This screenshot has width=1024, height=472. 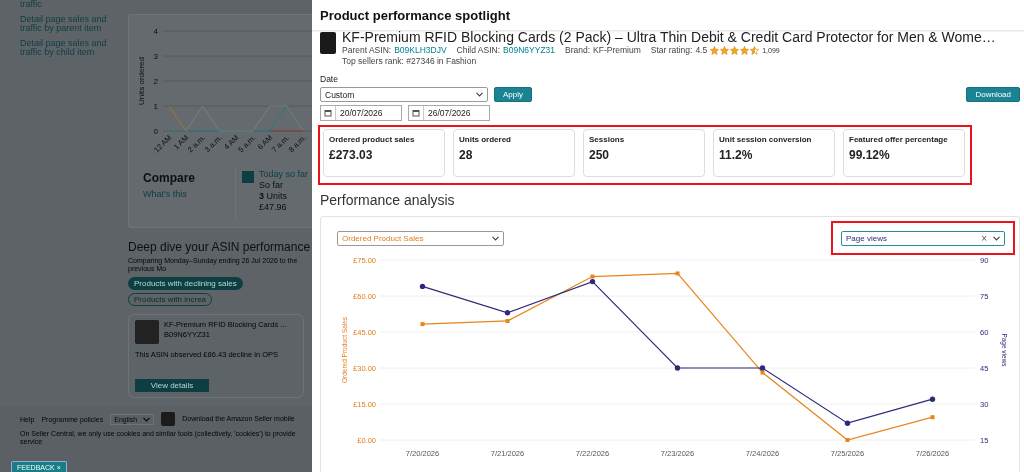 I want to click on axis-tick-label: 0, so click(x=155, y=131).